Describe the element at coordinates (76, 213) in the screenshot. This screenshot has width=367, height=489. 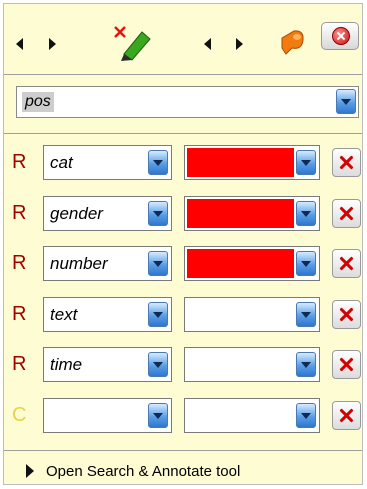
I see `feature-select-value: gender` at that location.